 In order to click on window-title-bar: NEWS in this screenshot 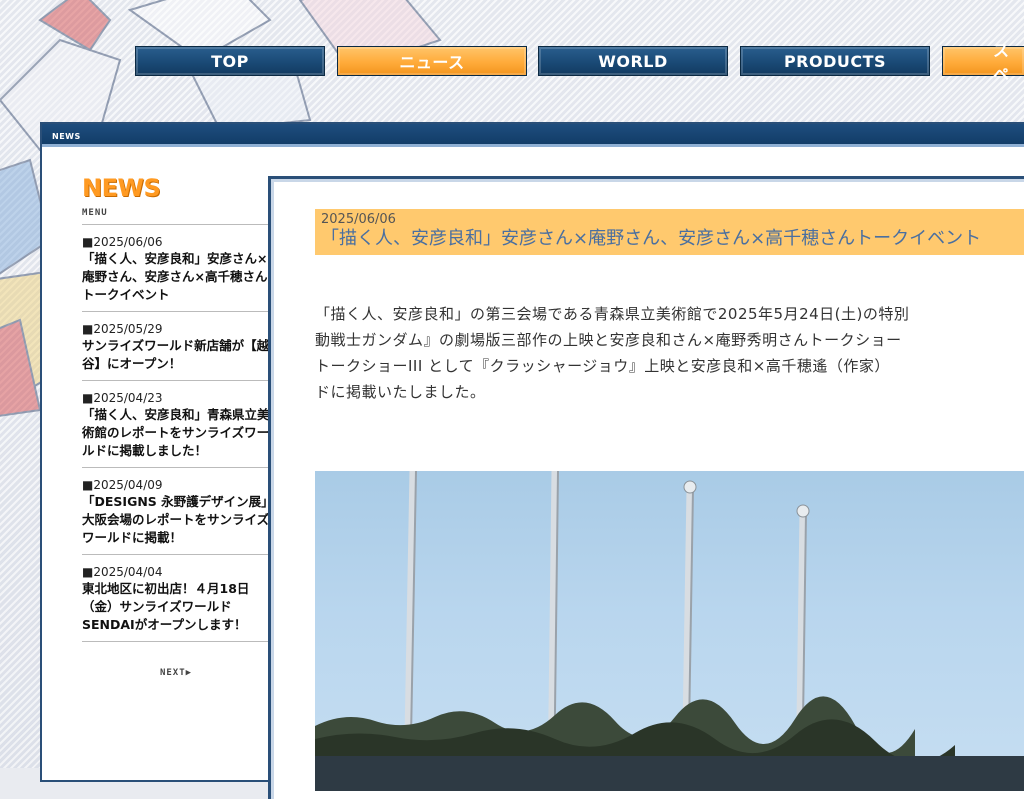, I will do `click(533, 135)`.